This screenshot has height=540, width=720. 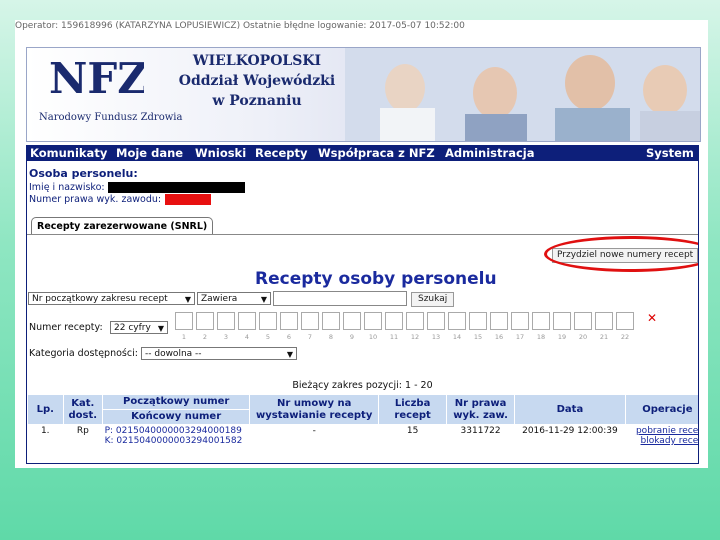 What do you see at coordinates (570, 409) in the screenshot?
I see `col-date: Data` at bounding box center [570, 409].